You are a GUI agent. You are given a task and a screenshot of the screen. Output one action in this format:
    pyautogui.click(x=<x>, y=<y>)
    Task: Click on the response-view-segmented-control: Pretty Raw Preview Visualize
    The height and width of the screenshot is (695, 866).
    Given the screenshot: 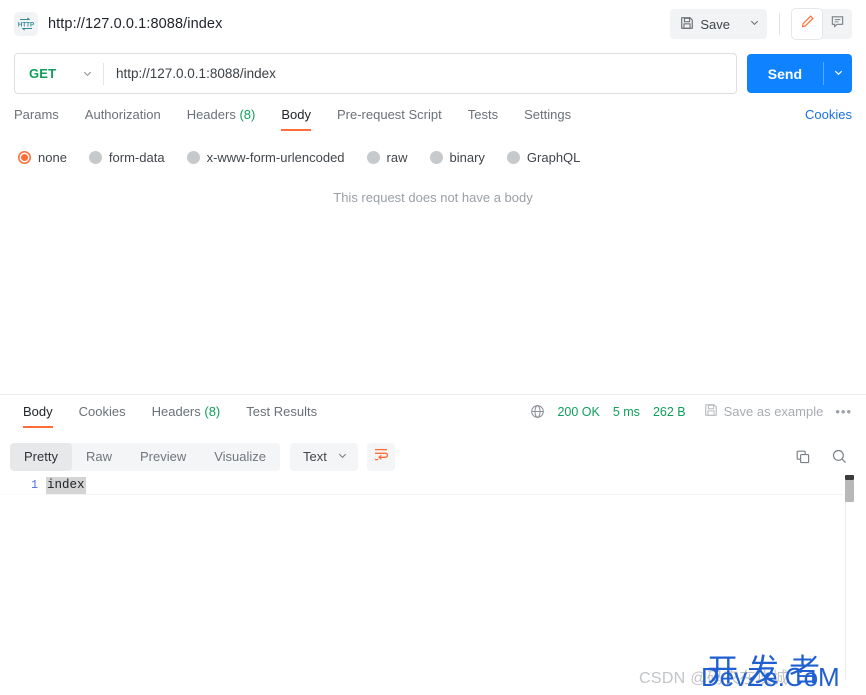 What is the action you would take?
    pyautogui.click(x=145, y=456)
    